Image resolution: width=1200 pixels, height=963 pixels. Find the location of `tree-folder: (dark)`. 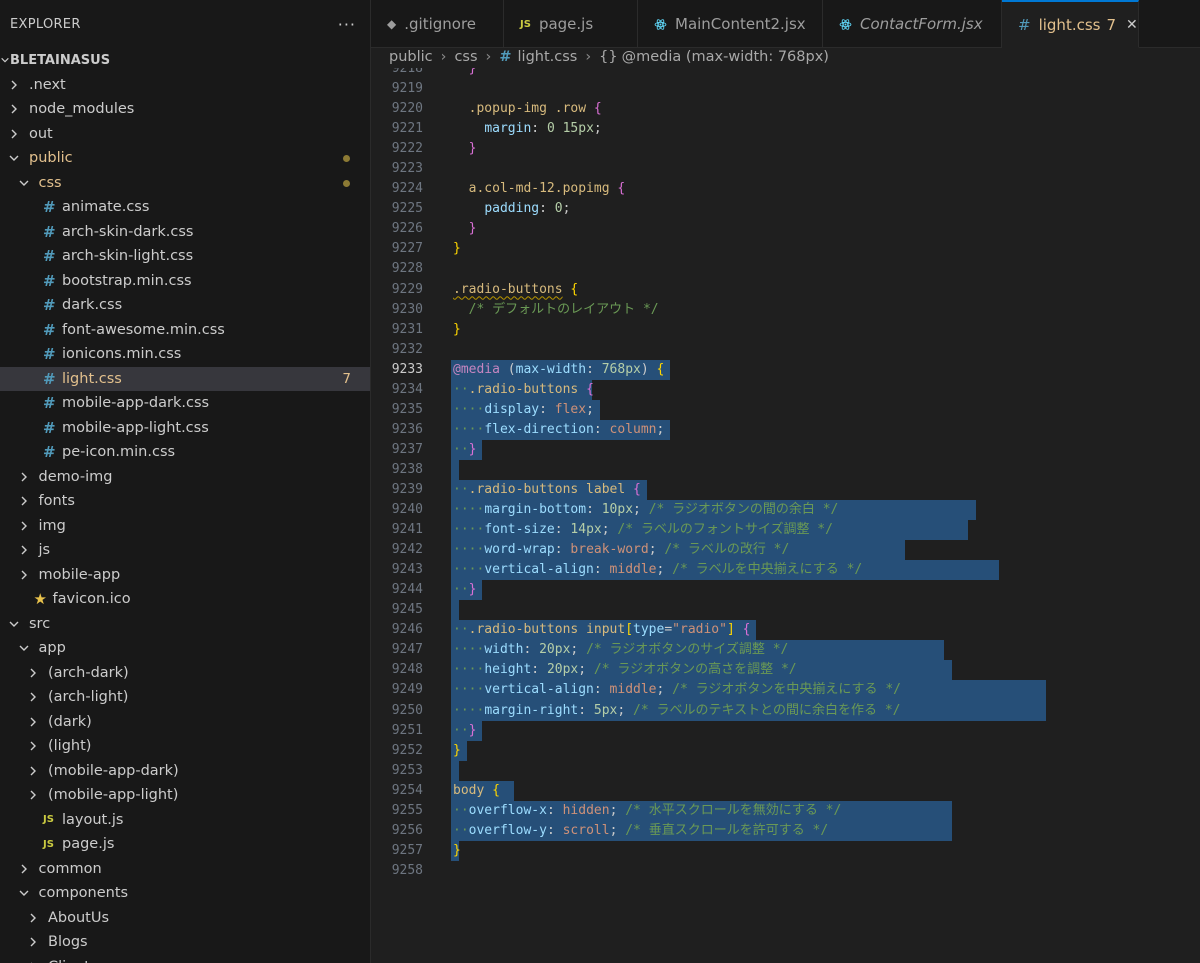

tree-folder: (dark) is located at coordinates (185, 722).